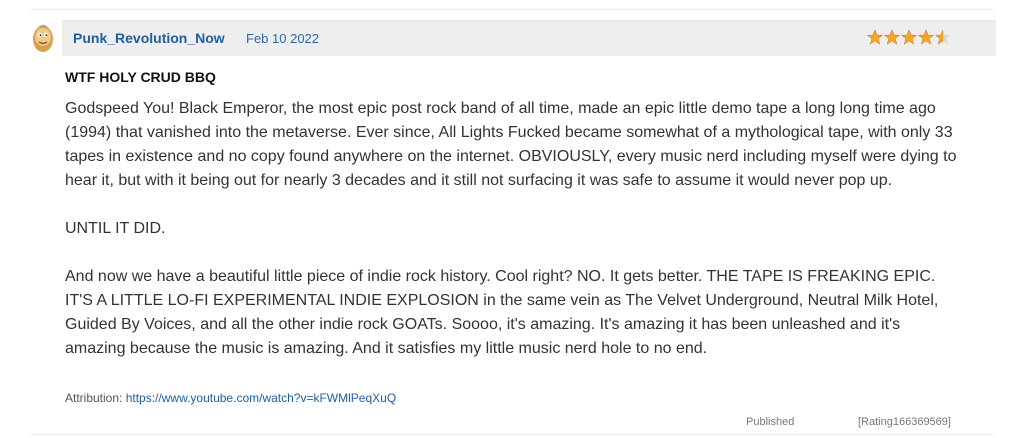 Image resolution: width=1022 pixels, height=438 pixels. Describe the element at coordinates (904, 422) in the screenshot. I see `rating-id: [Rating166369569]` at that location.